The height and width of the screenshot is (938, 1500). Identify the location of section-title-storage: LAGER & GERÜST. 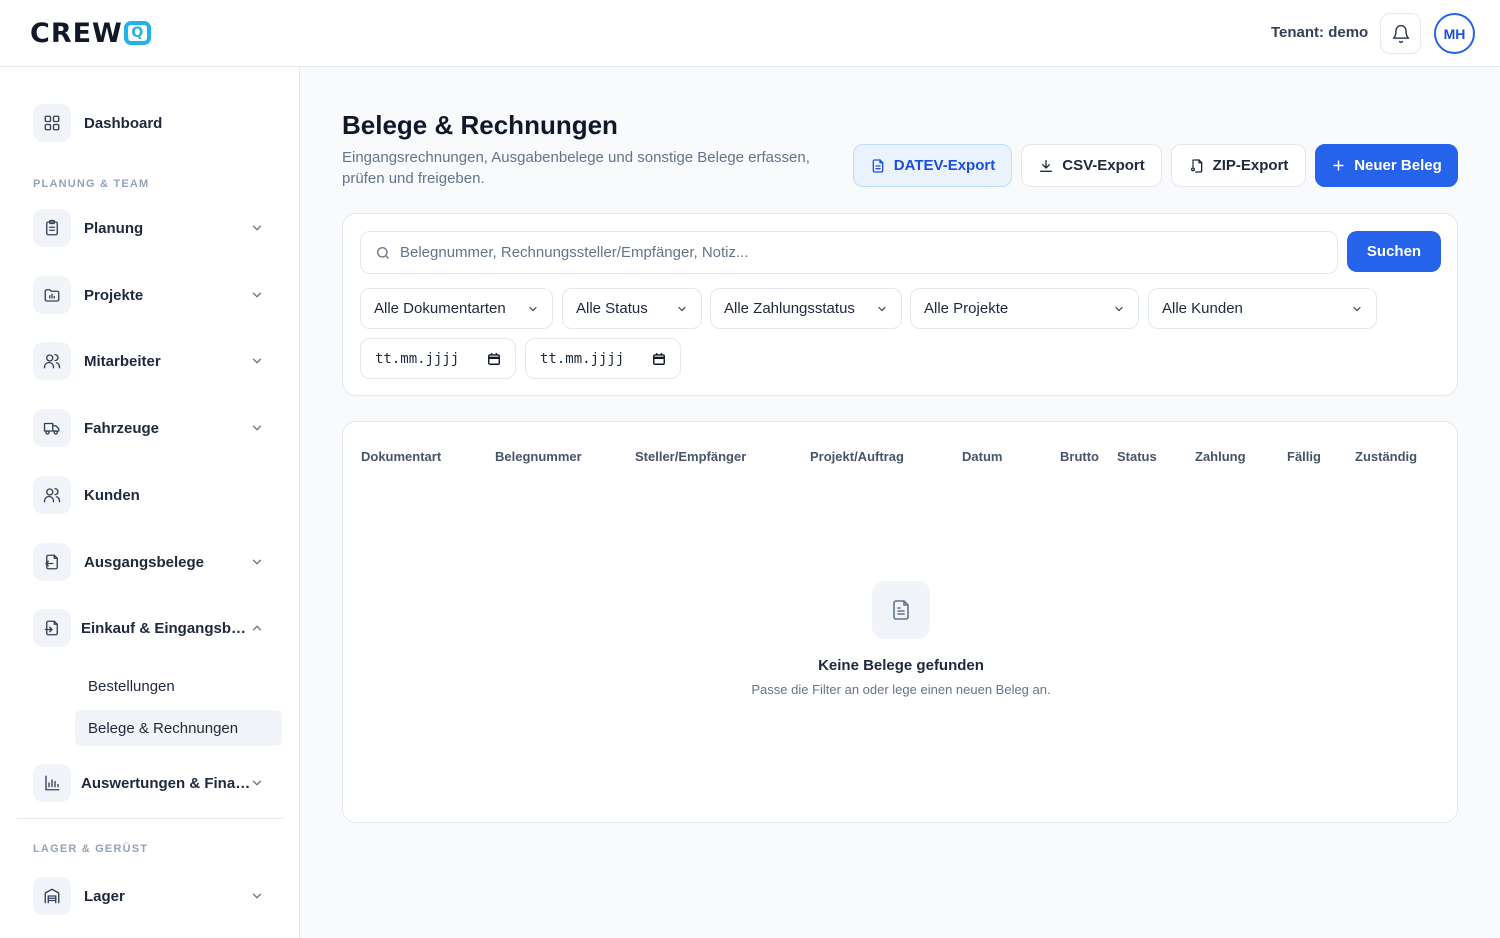
(91, 849).